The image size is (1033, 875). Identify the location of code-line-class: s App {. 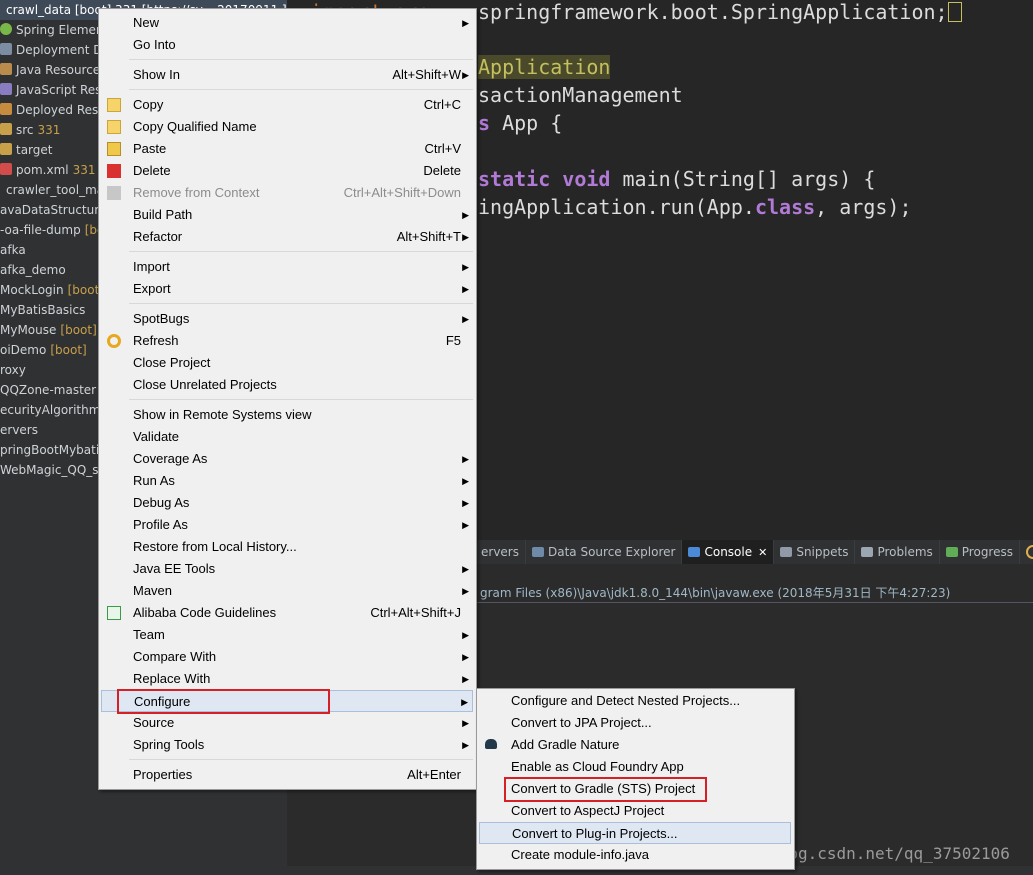
(520, 123).